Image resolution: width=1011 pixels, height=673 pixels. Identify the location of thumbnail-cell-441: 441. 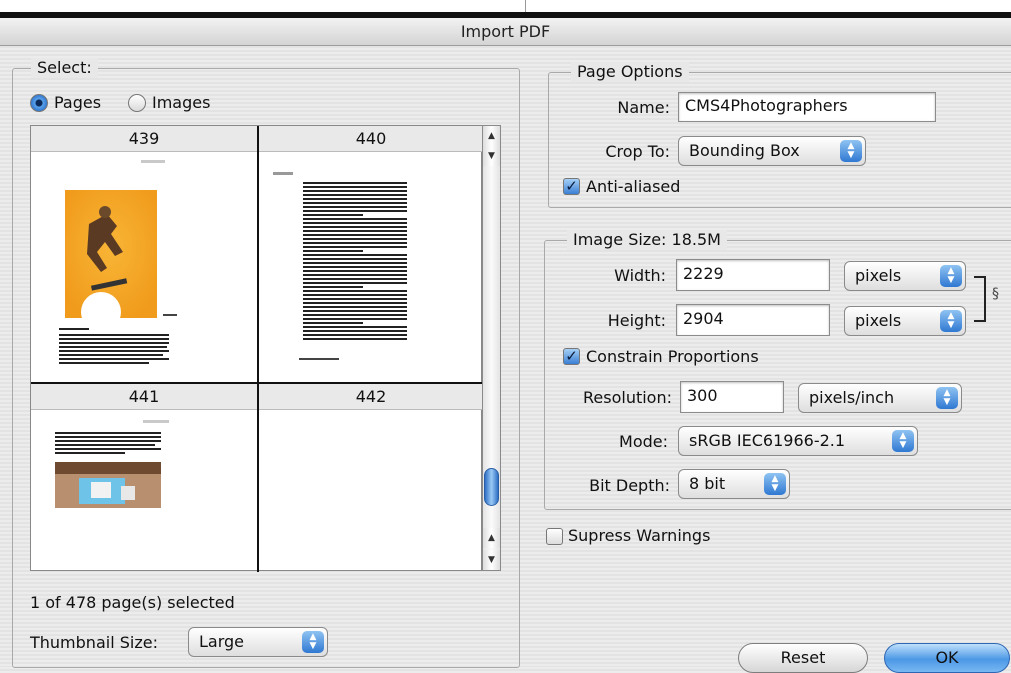
(145, 478).